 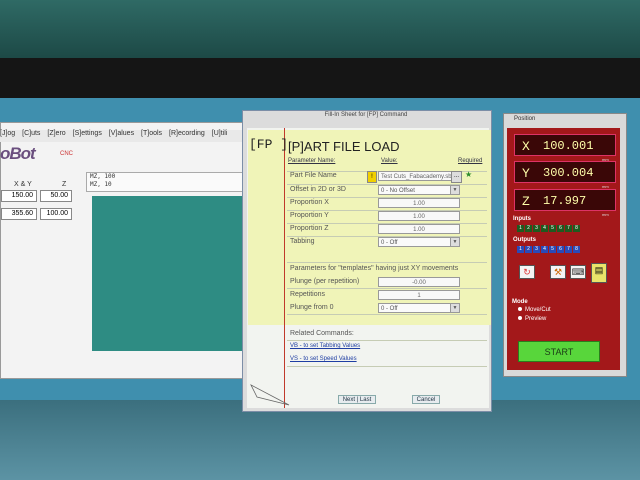 I want to click on wall-background, so click(x=320, y=30).